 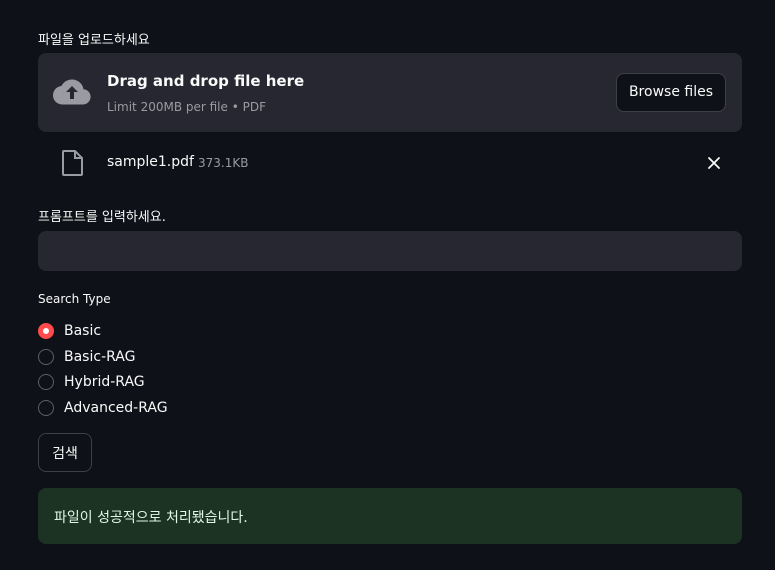 What do you see at coordinates (151, 518) in the screenshot?
I see `success-message: 파일이 성공적으로 처리됐습니다.` at bounding box center [151, 518].